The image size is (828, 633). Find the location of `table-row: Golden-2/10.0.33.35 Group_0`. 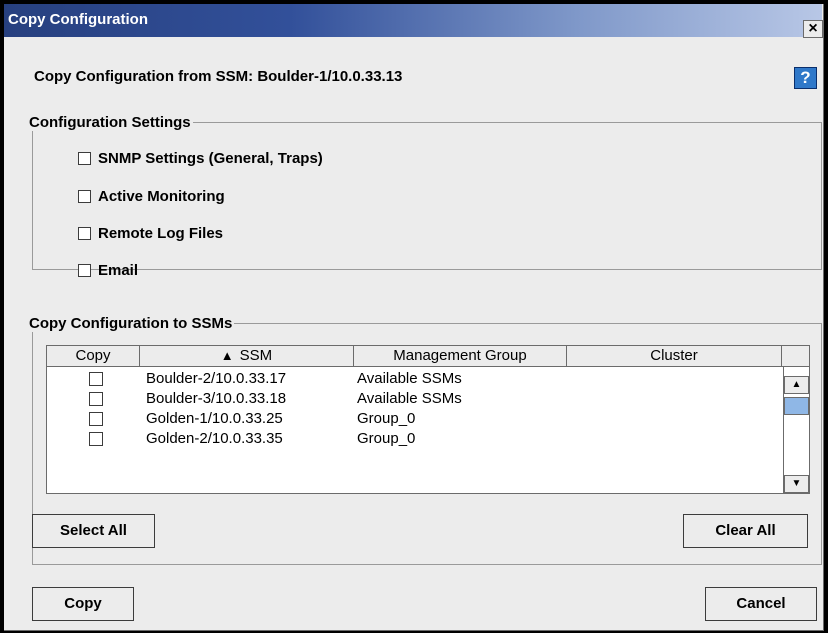

table-row: Golden-2/10.0.33.35 Group_0 is located at coordinates (415, 439).